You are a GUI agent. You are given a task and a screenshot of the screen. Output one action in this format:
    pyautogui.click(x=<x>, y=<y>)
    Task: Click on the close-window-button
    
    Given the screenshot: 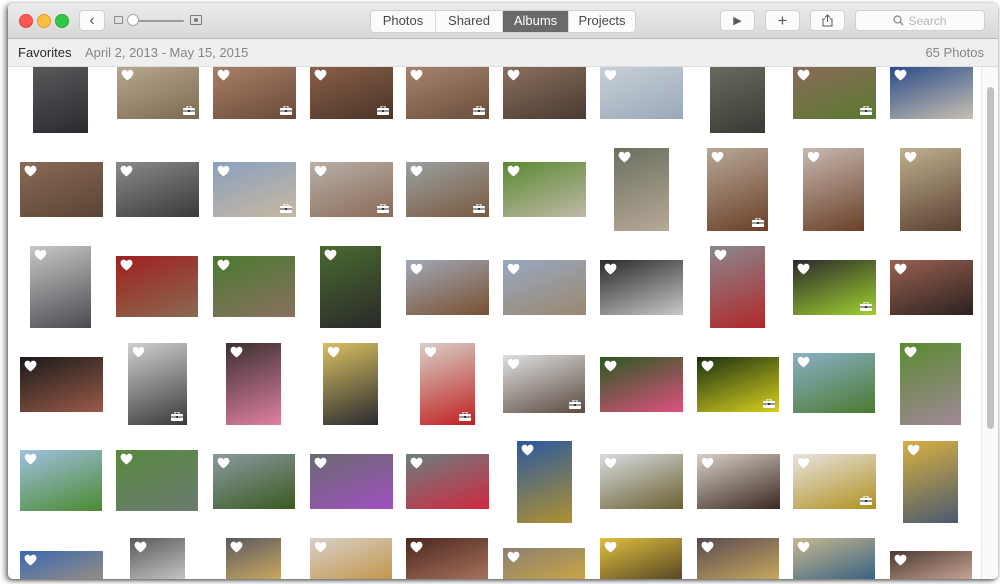 What is the action you would take?
    pyautogui.click(x=26, y=21)
    